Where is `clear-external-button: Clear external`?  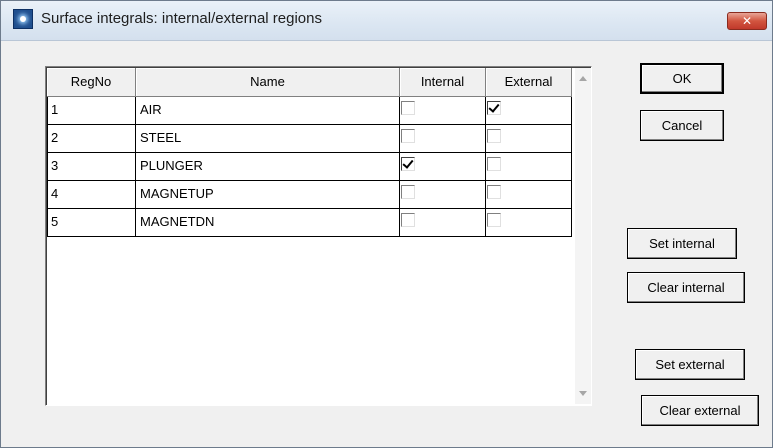
clear-external-button: Clear external is located at coordinates (700, 410).